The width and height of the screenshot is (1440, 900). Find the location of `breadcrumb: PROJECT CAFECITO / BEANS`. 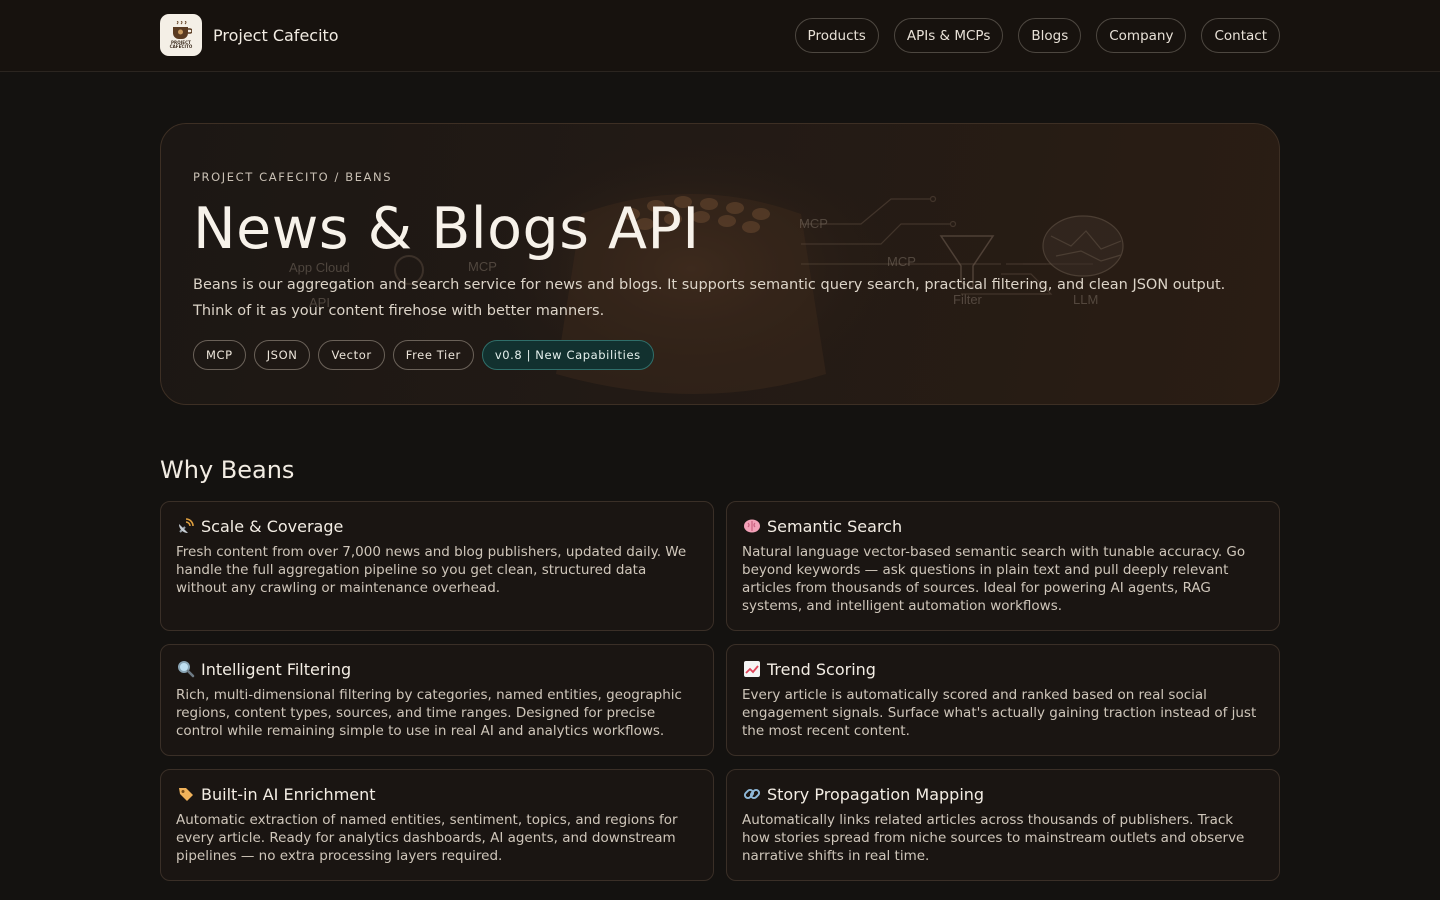

breadcrumb: PROJECT CAFECITO / BEANS is located at coordinates (293, 177).